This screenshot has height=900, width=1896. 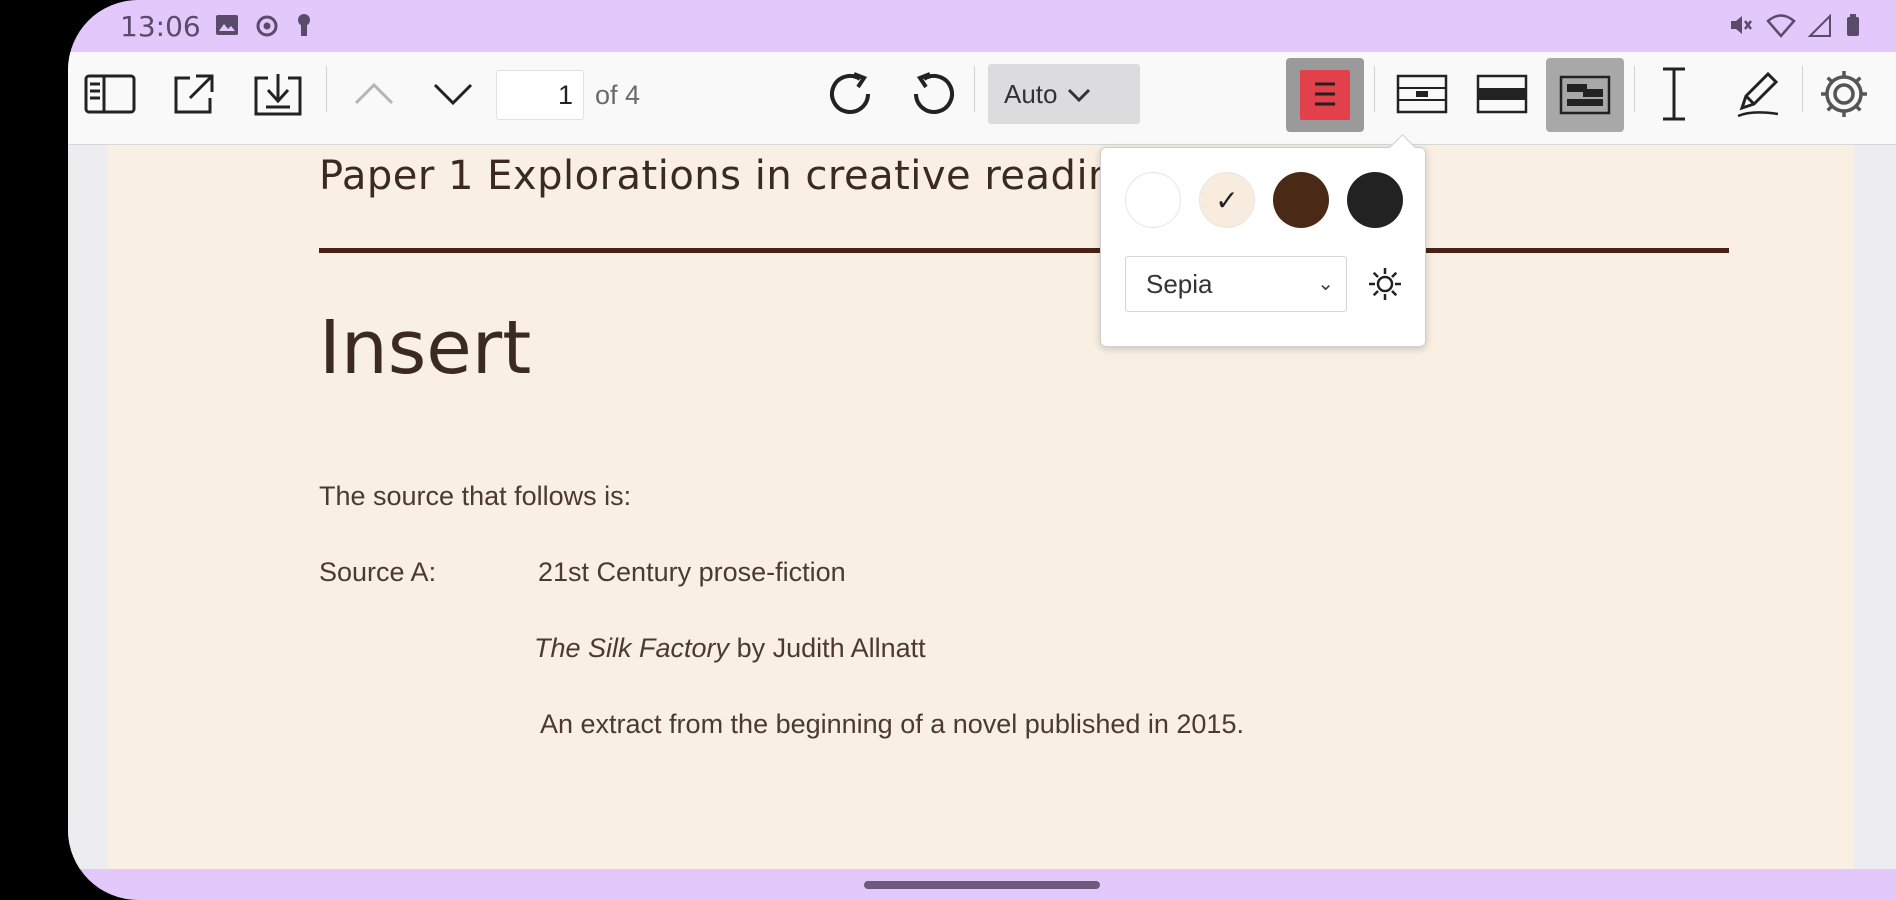 I want to click on theme-select: Sepia ⌄, so click(x=1236, y=284).